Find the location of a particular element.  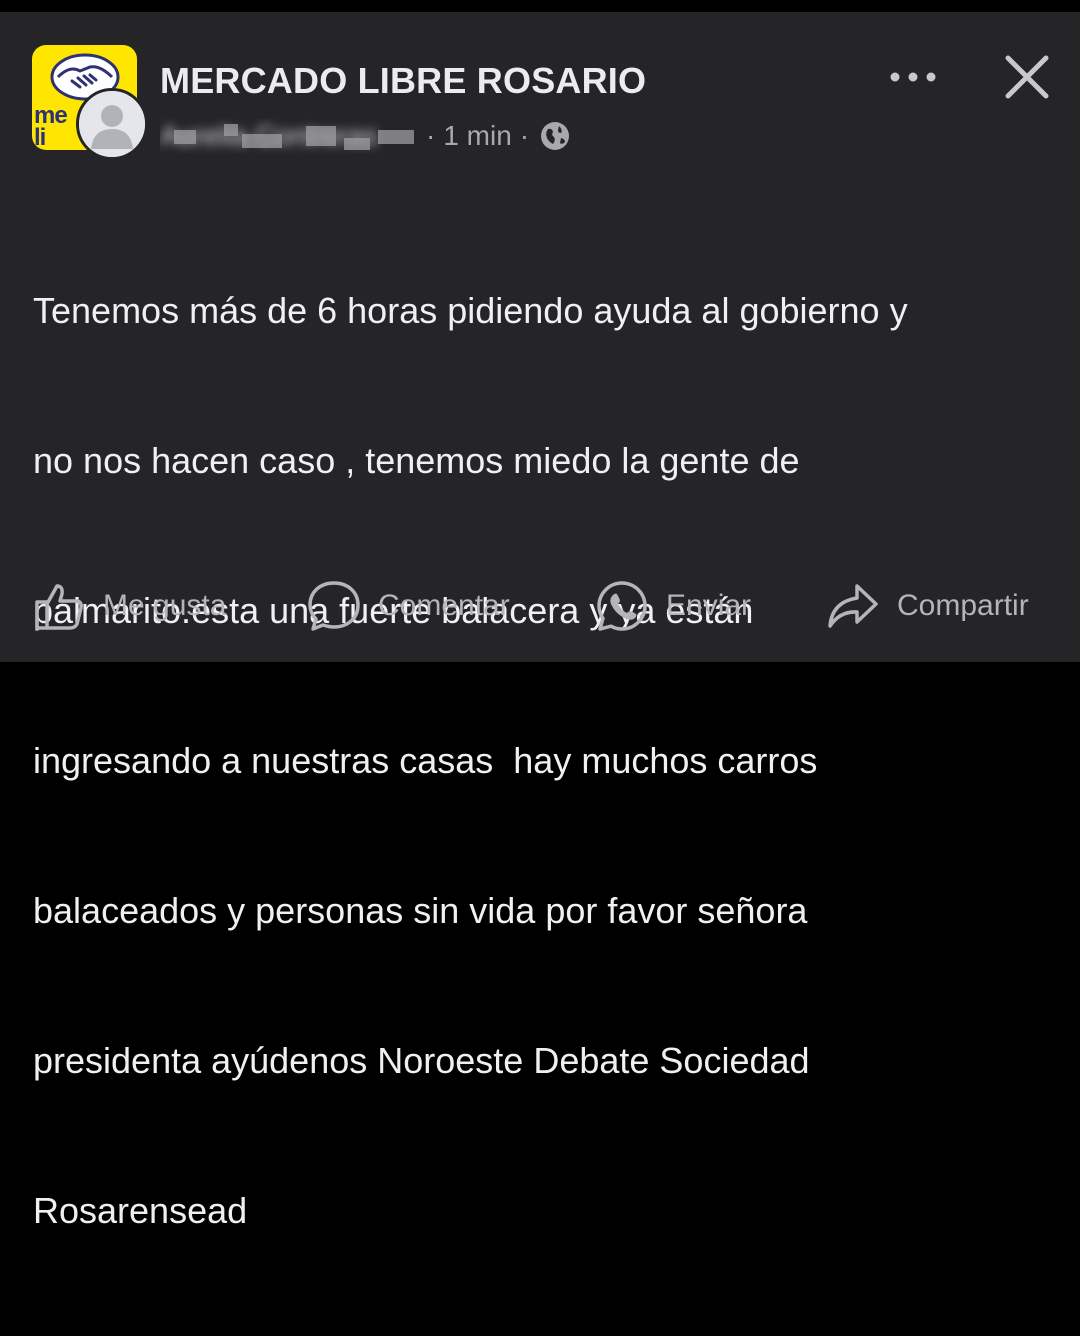

post-time: 1 min is located at coordinates (477, 136).